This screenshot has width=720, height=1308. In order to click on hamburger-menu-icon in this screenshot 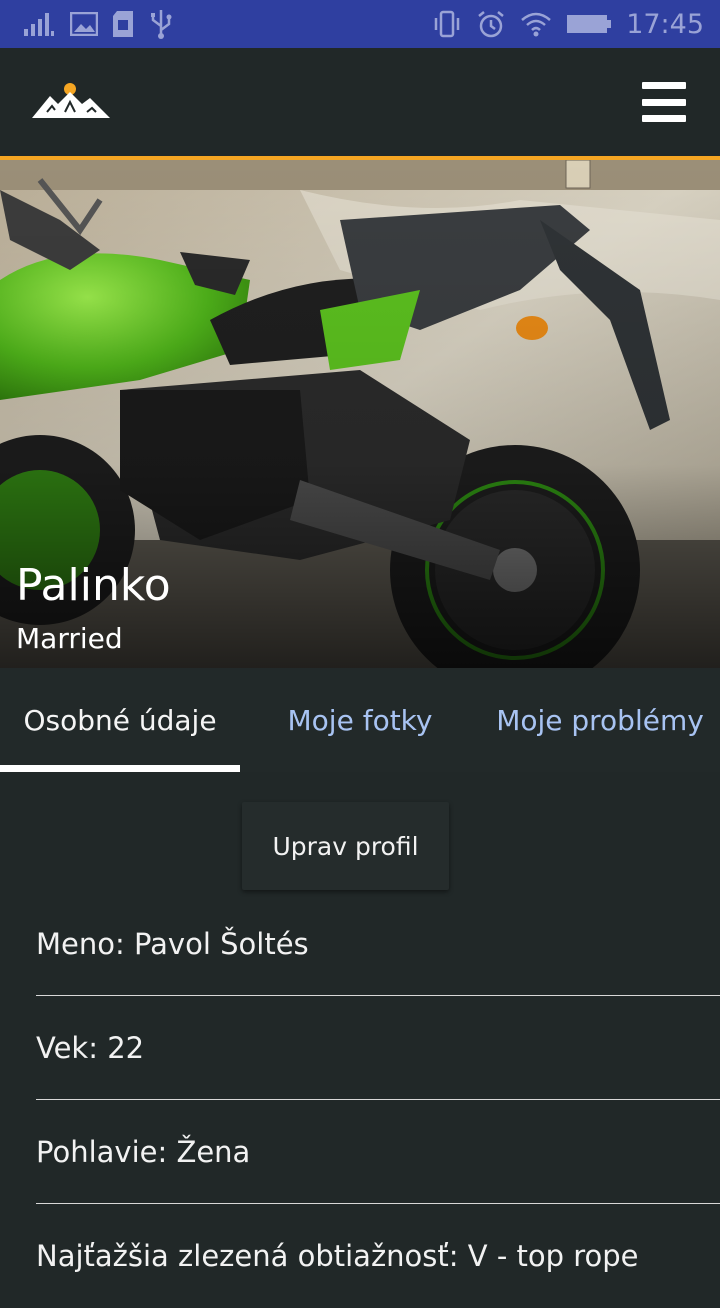, I will do `click(664, 102)`.